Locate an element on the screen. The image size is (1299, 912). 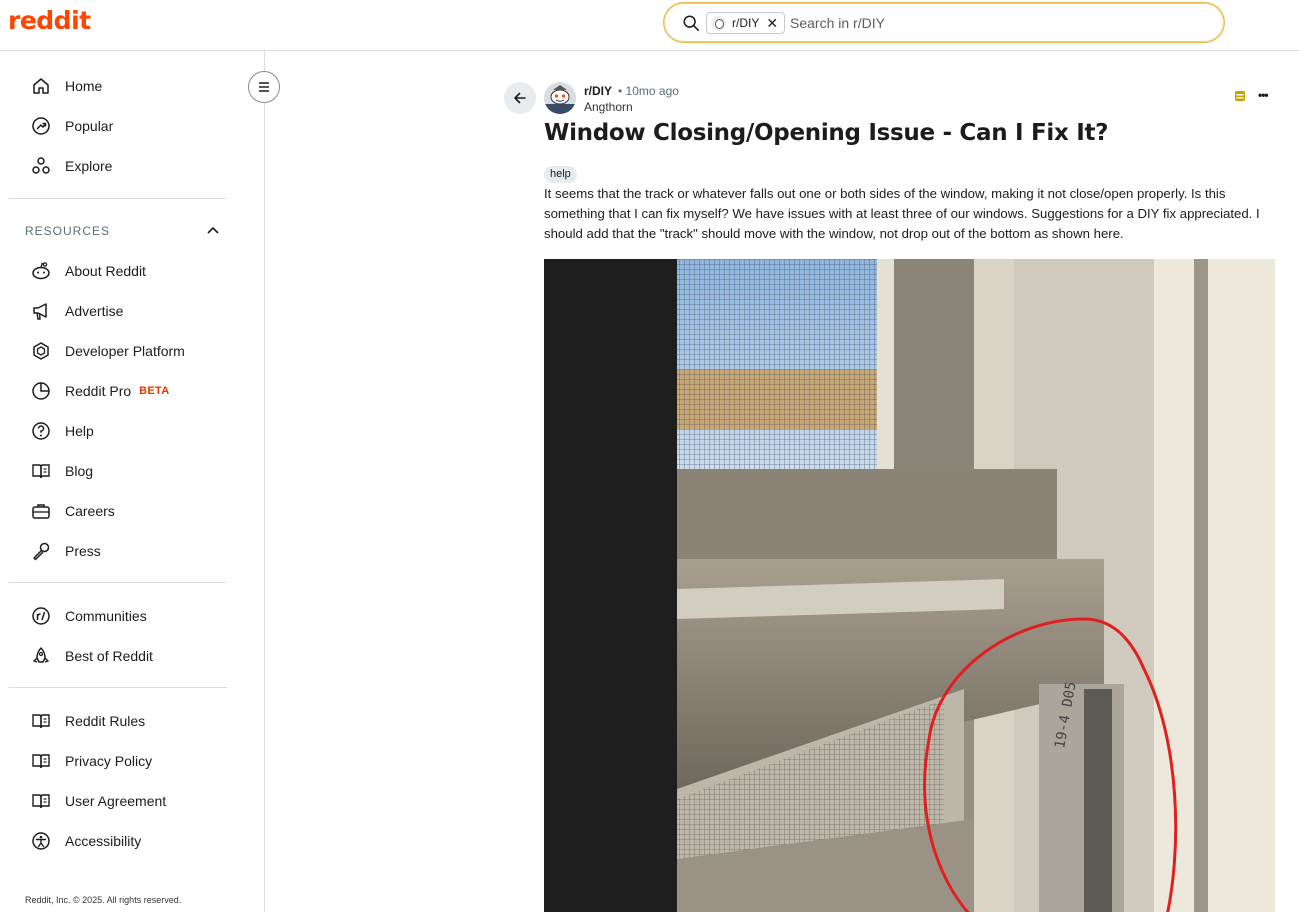
sidebar-item-accessibility: Accessibility is located at coordinates (118, 841).